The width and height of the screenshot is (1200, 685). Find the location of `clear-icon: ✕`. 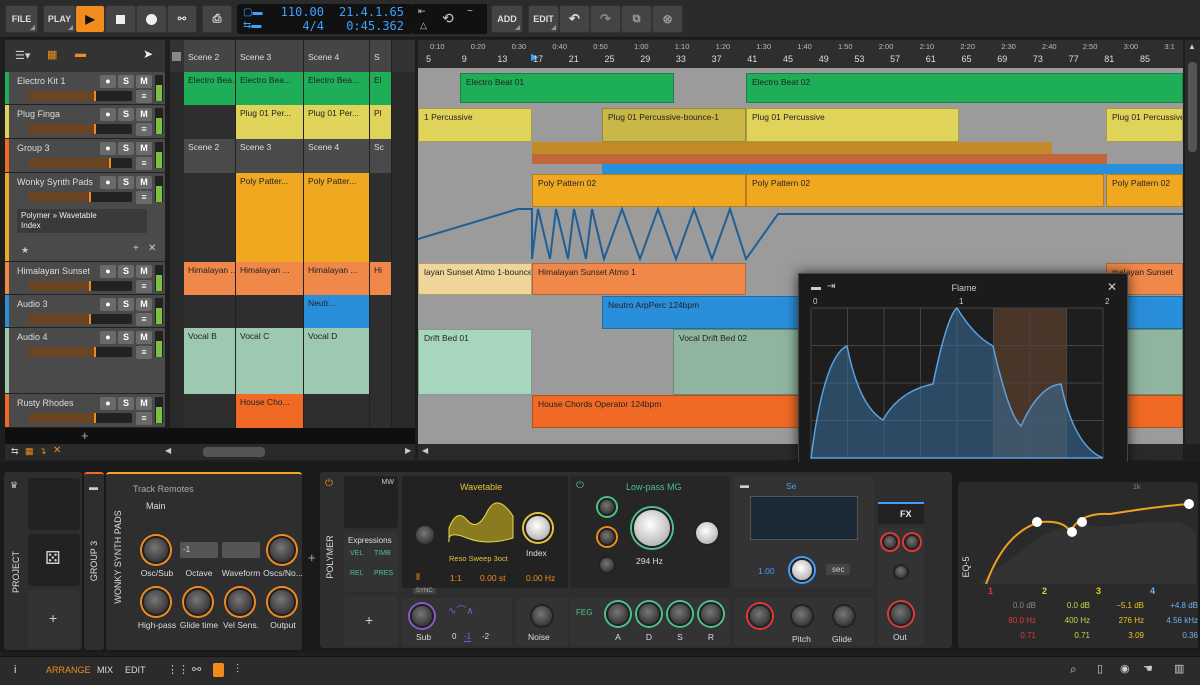

clear-icon: ✕ is located at coordinates (57, 450).